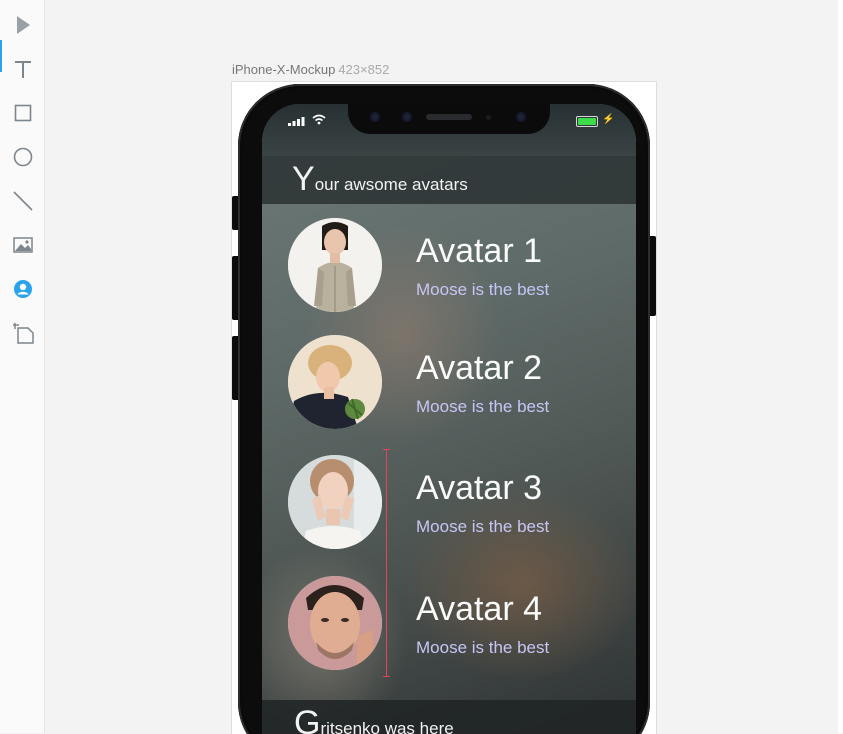 This screenshot has height=734, width=843. What do you see at coordinates (284, 69) in the screenshot?
I see `artboard-name: iPhone-X-Mockup` at bounding box center [284, 69].